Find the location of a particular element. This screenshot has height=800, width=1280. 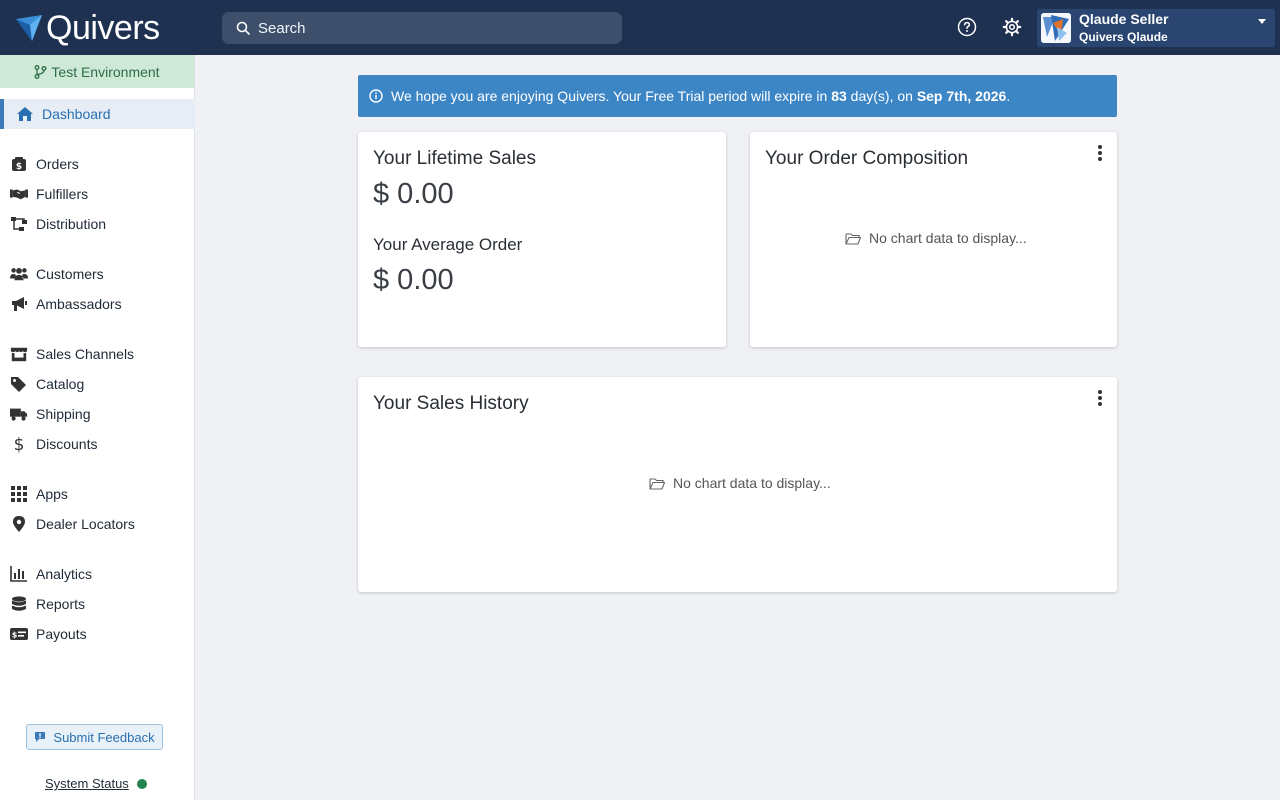

git-branch-icon is located at coordinates (40, 71).